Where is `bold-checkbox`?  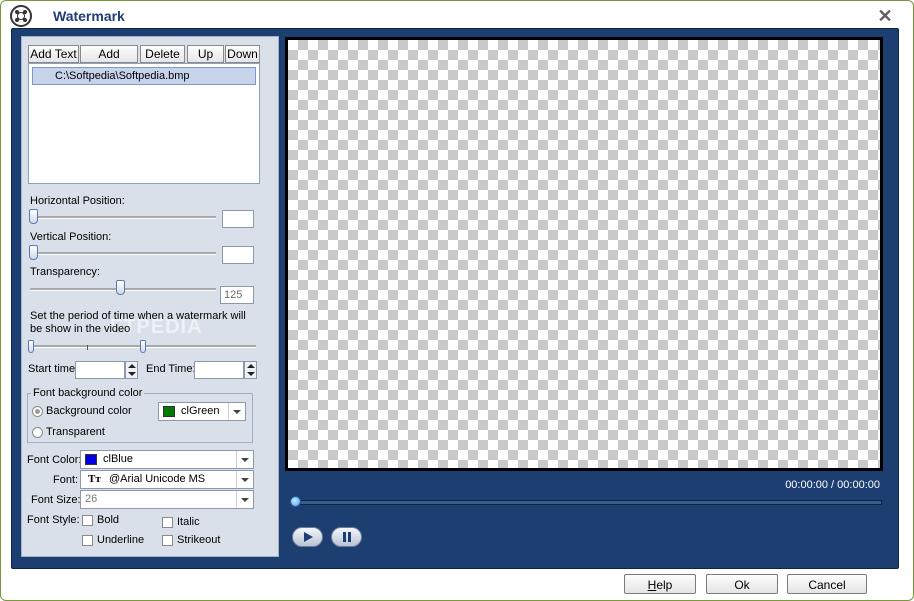 bold-checkbox is located at coordinates (87, 520).